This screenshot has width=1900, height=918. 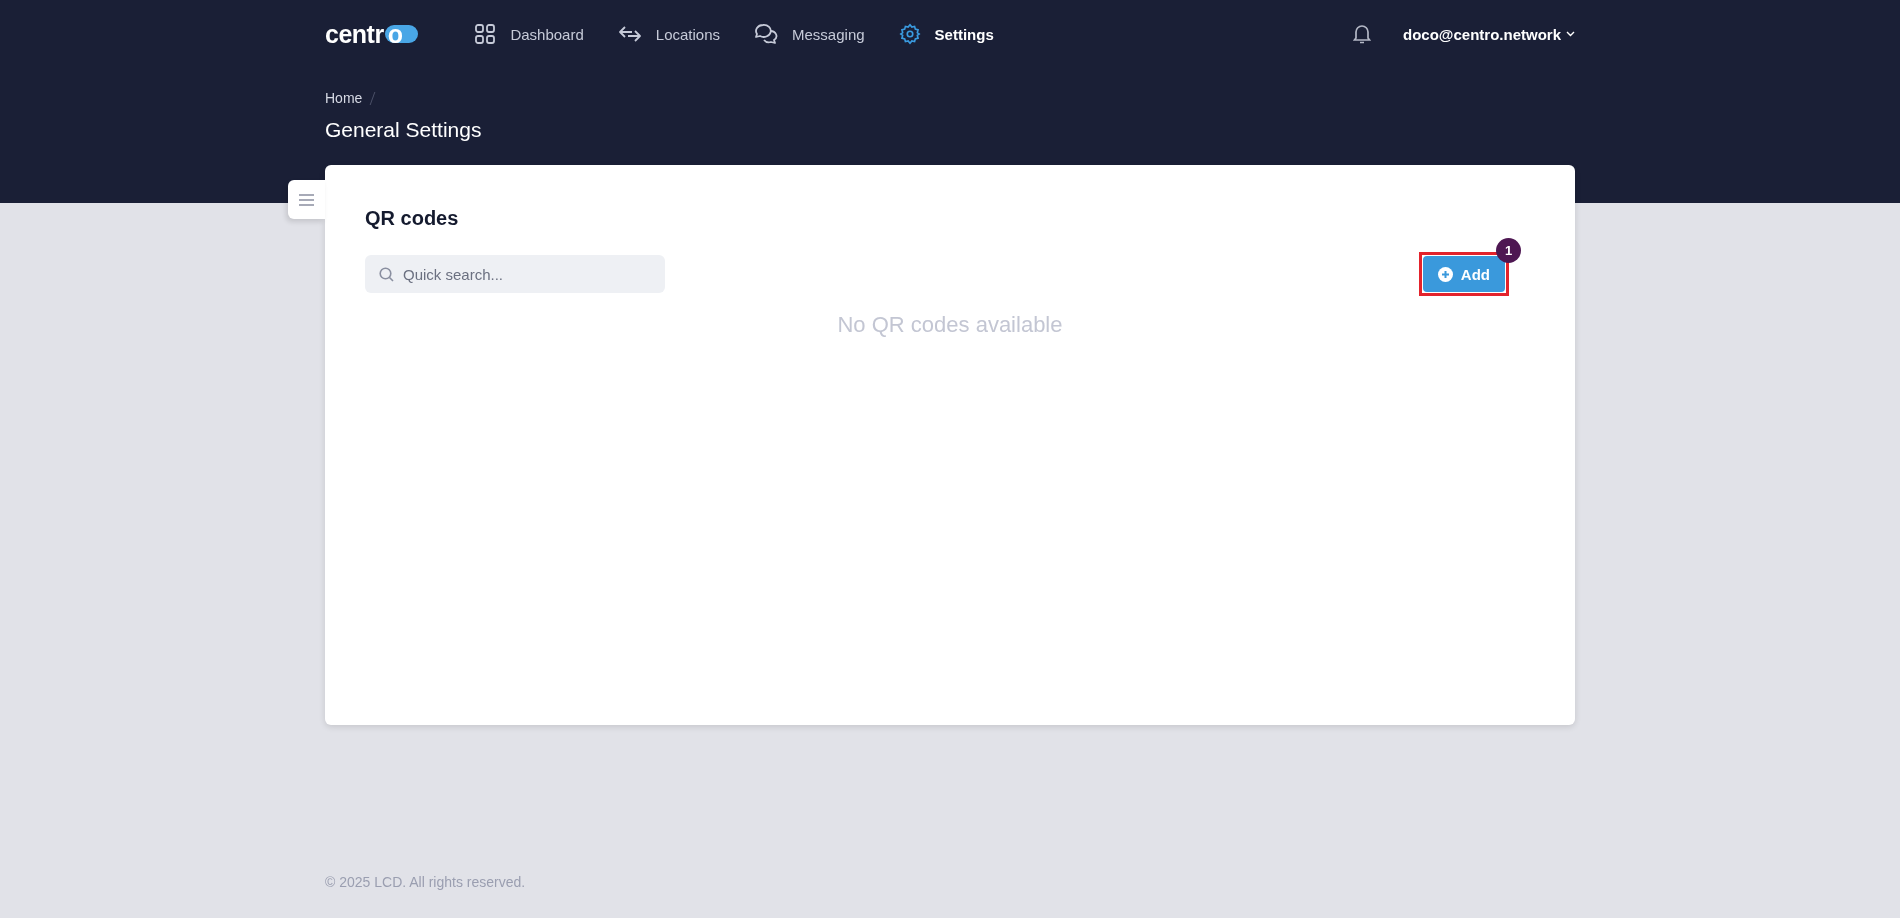 I want to click on menu-icon, so click(x=306, y=199).